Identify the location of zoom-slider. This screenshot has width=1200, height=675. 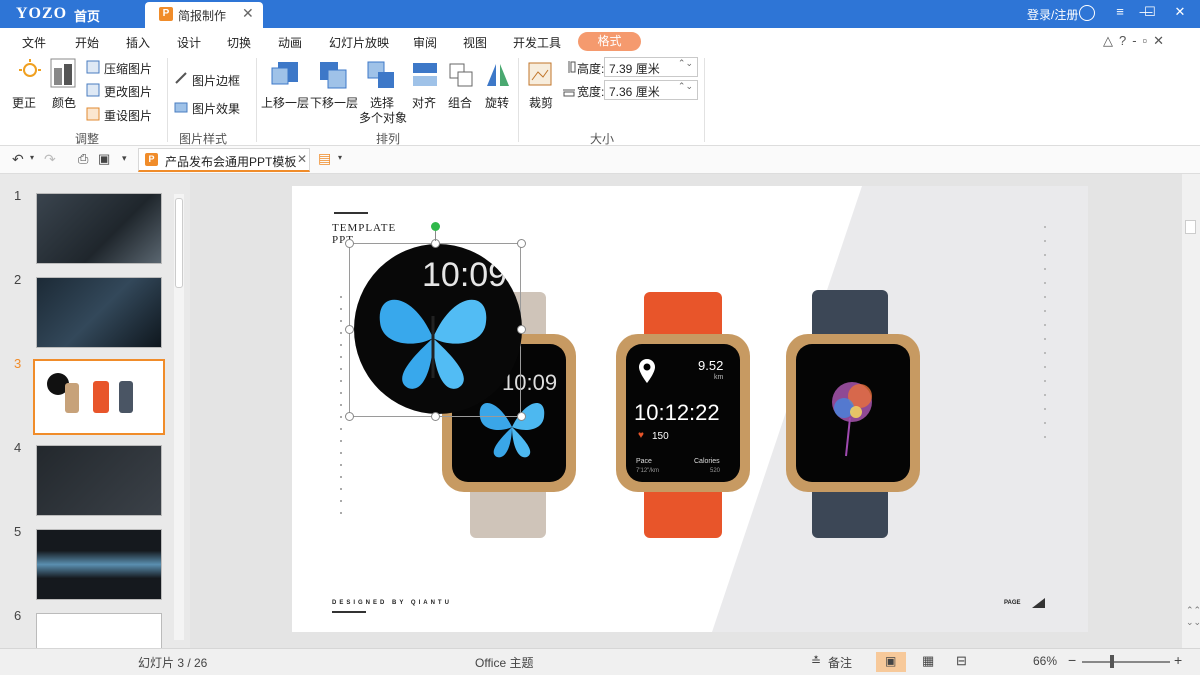
(1126, 662).